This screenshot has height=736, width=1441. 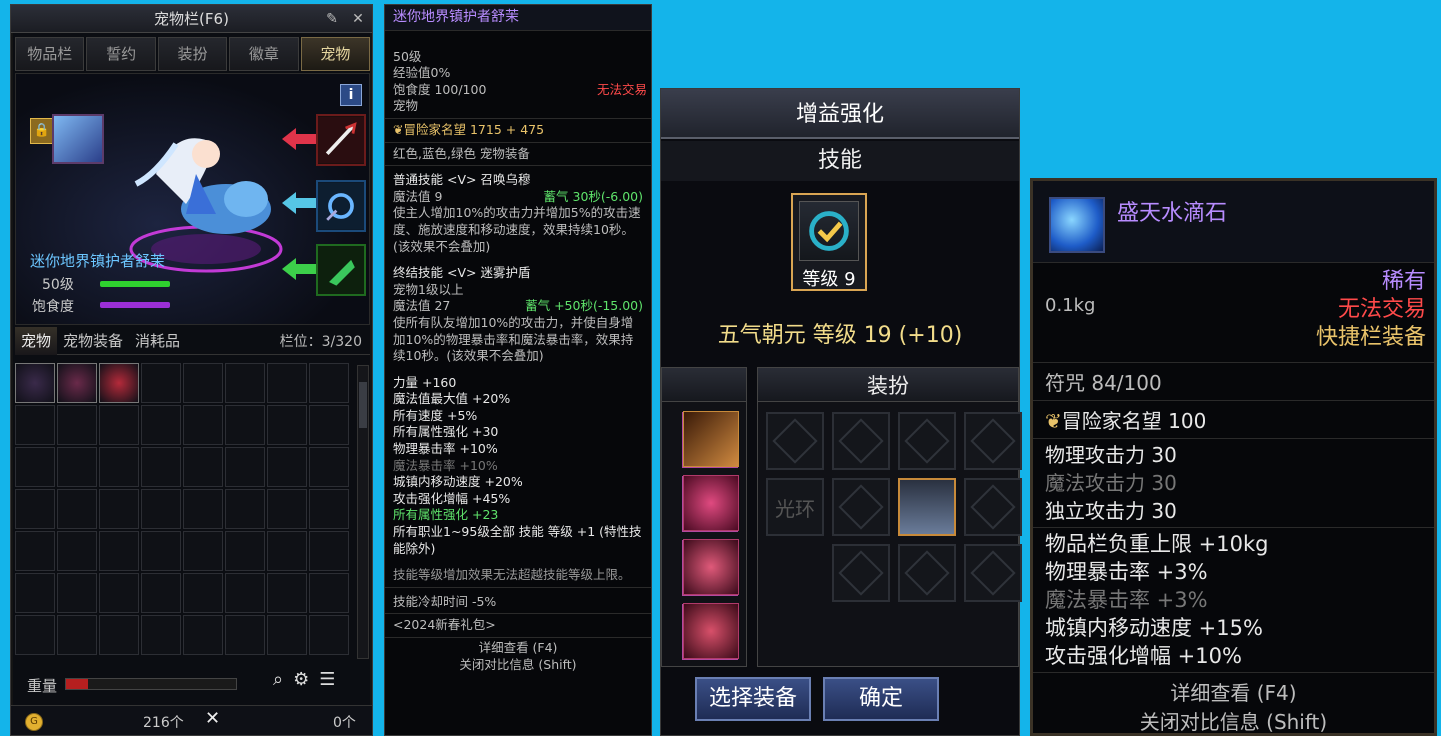 What do you see at coordinates (927, 507) in the screenshot?
I see `avatar-item-slot` at bounding box center [927, 507].